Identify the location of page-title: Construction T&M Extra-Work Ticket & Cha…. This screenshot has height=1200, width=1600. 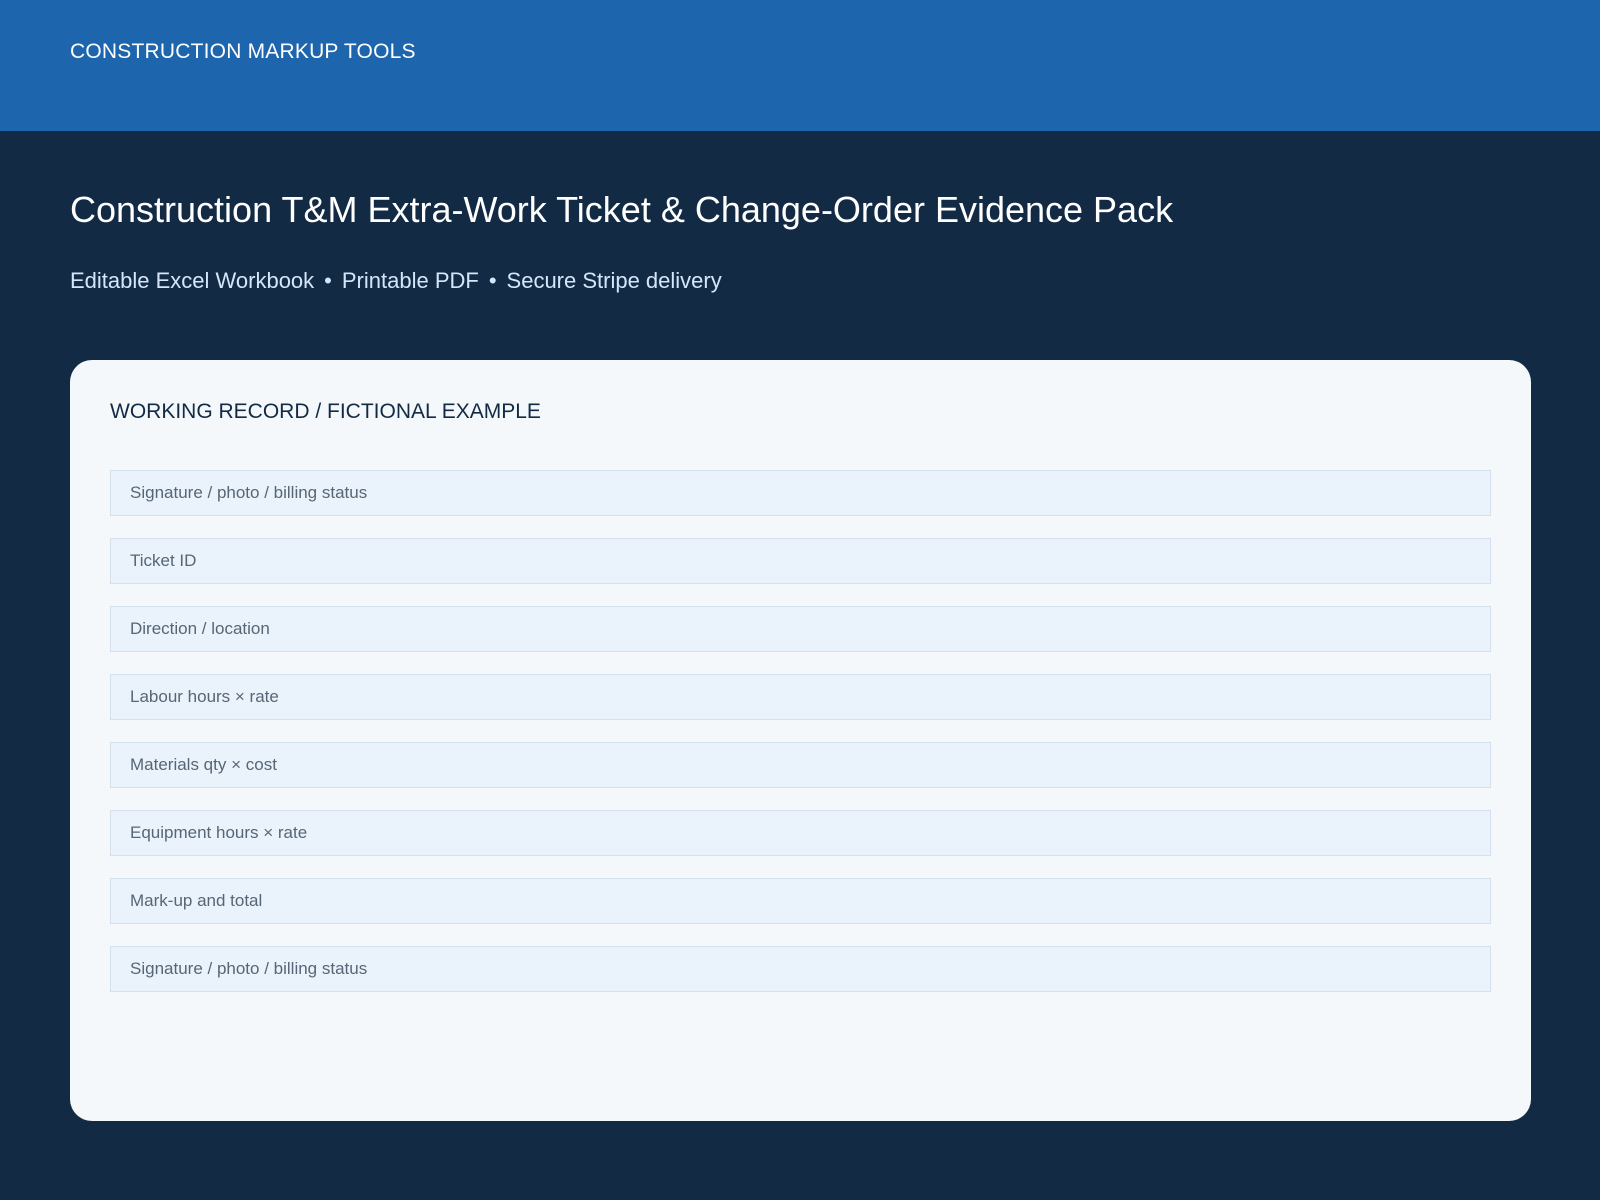
(622, 209).